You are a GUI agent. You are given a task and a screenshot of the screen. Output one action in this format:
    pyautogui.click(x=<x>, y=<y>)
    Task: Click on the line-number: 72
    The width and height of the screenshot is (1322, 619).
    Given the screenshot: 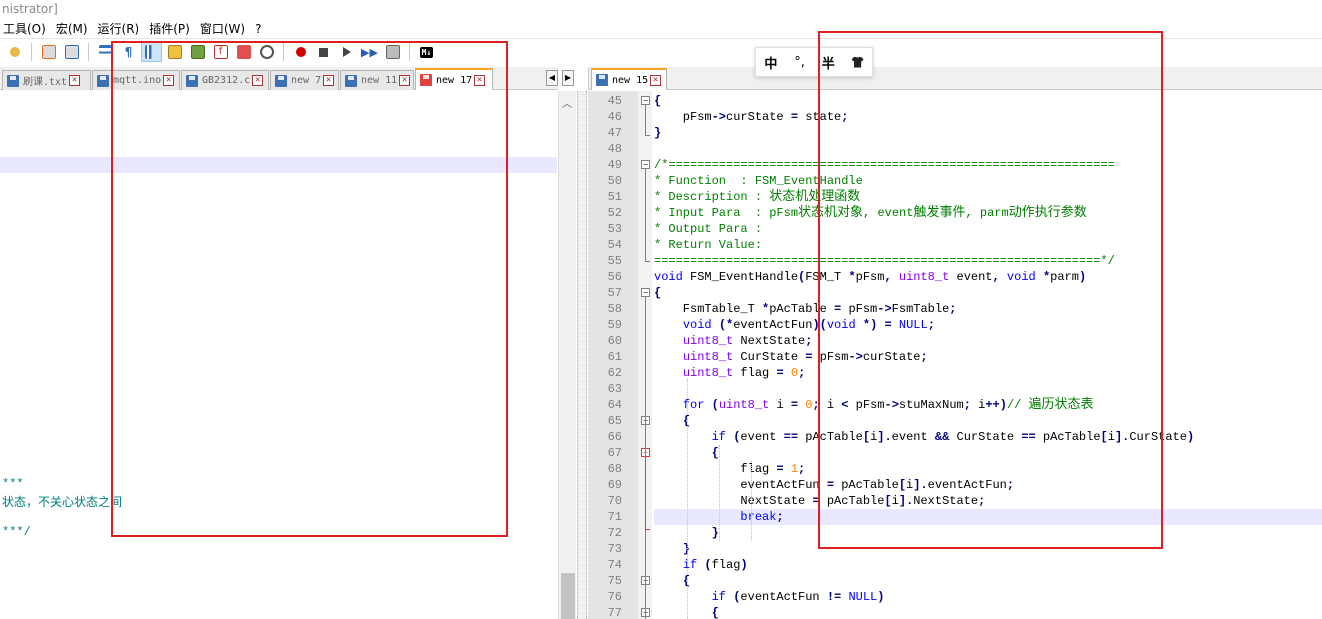 What is the action you would take?
    pyautogui.click(x=614, y=533)
    